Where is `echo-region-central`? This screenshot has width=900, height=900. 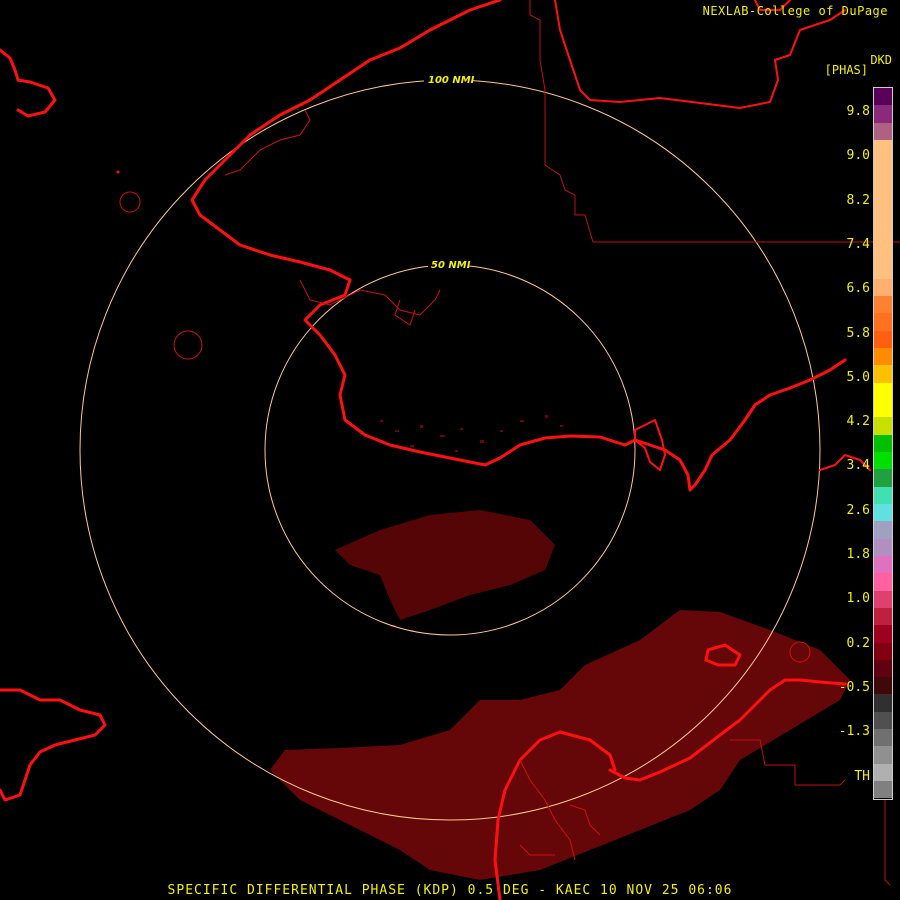 echo-region-central is located at coordinates (445, 565).